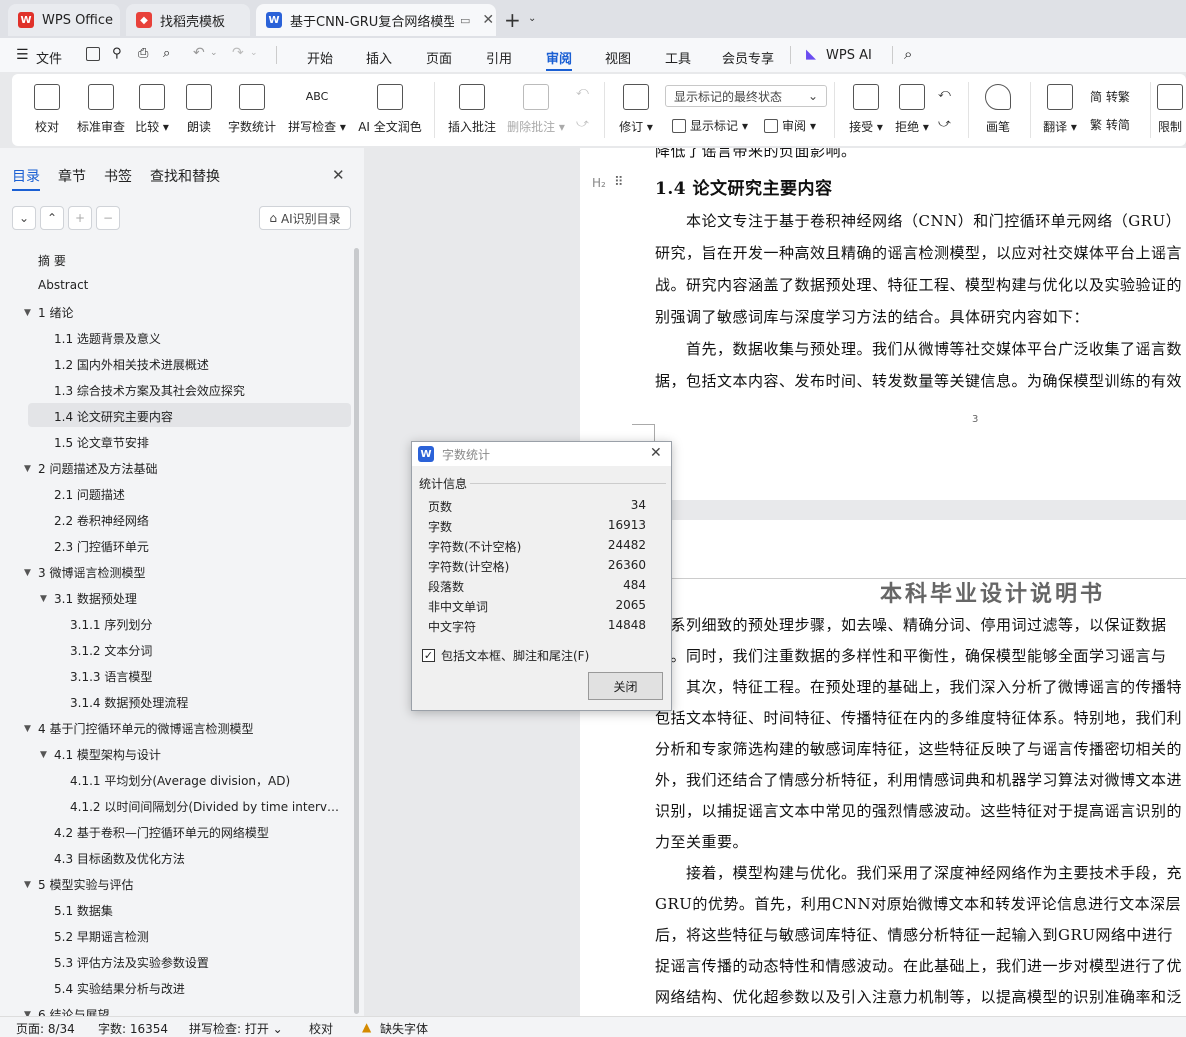  Describe the element at coordinates (214, 53) in the screenshot. I see `undo-dropdown-icon: ⌄` at that location.